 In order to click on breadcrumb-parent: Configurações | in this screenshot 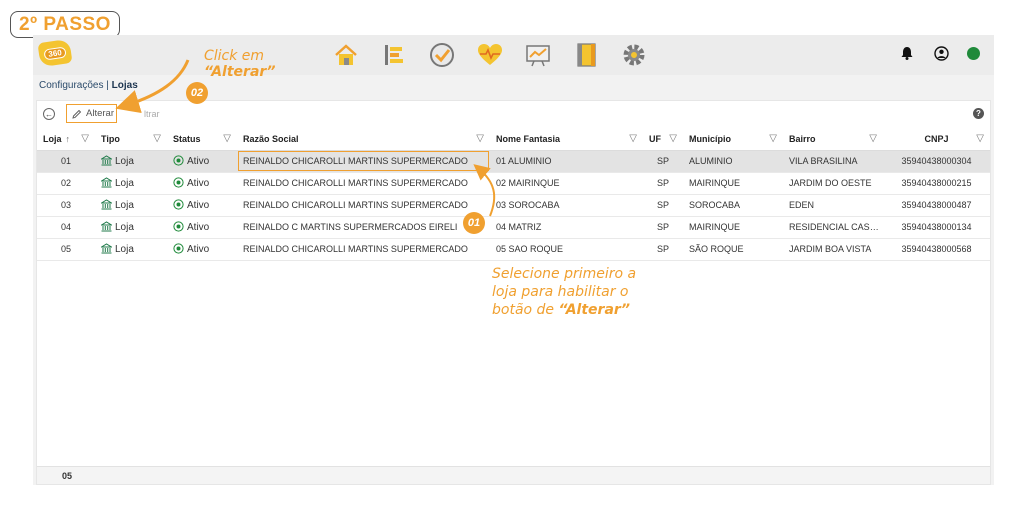, I will do `click(75, 85)`.